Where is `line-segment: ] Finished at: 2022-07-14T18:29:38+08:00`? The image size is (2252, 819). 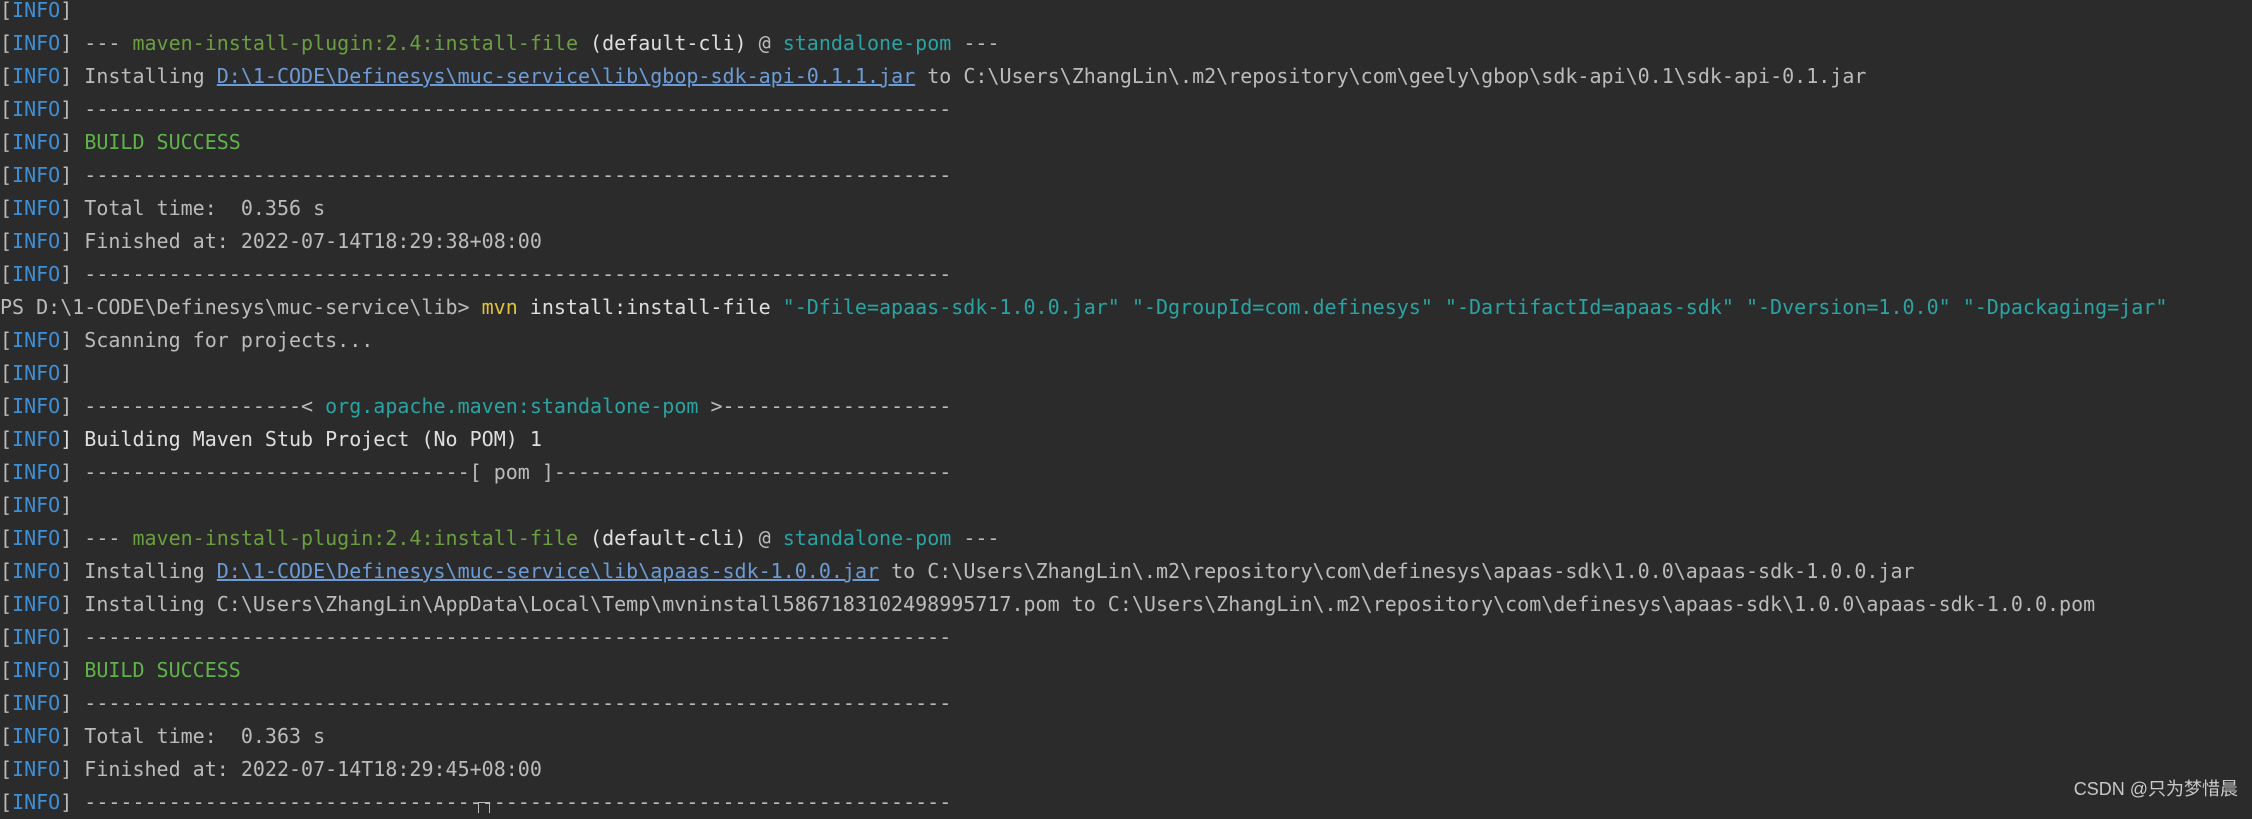
line-segment: ] Finished at: 2022-07-14T18:29:38+08:00 is located at coordinates (301, 241).